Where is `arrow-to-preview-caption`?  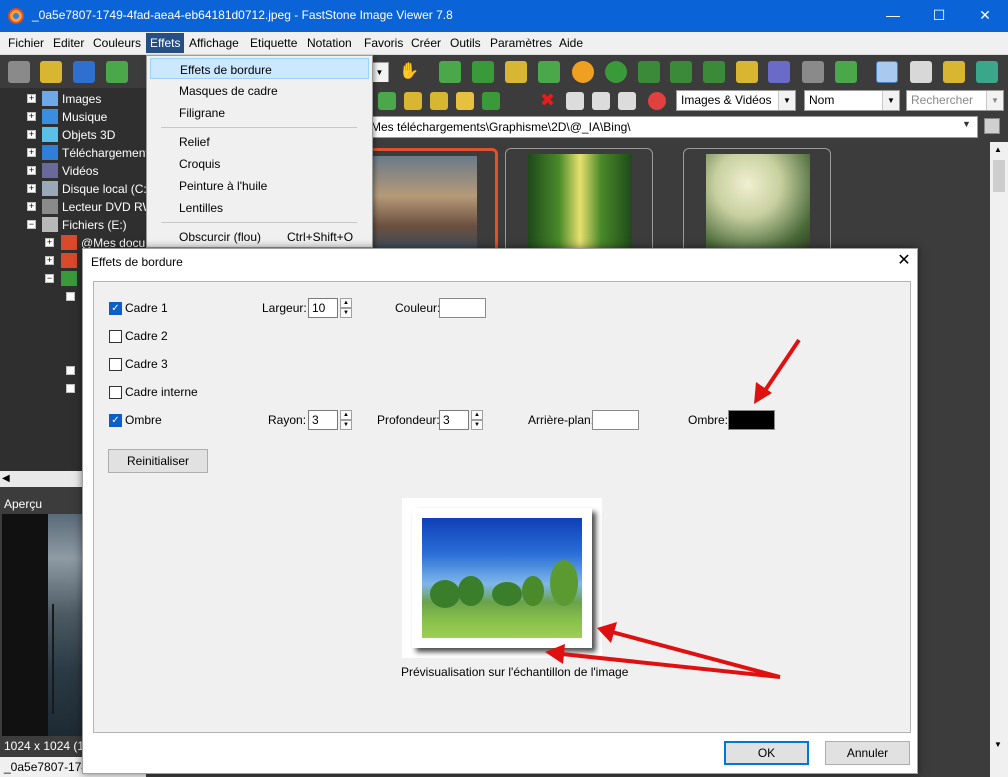
arrow-to-preview-caption is located at coordinates (663, 661).